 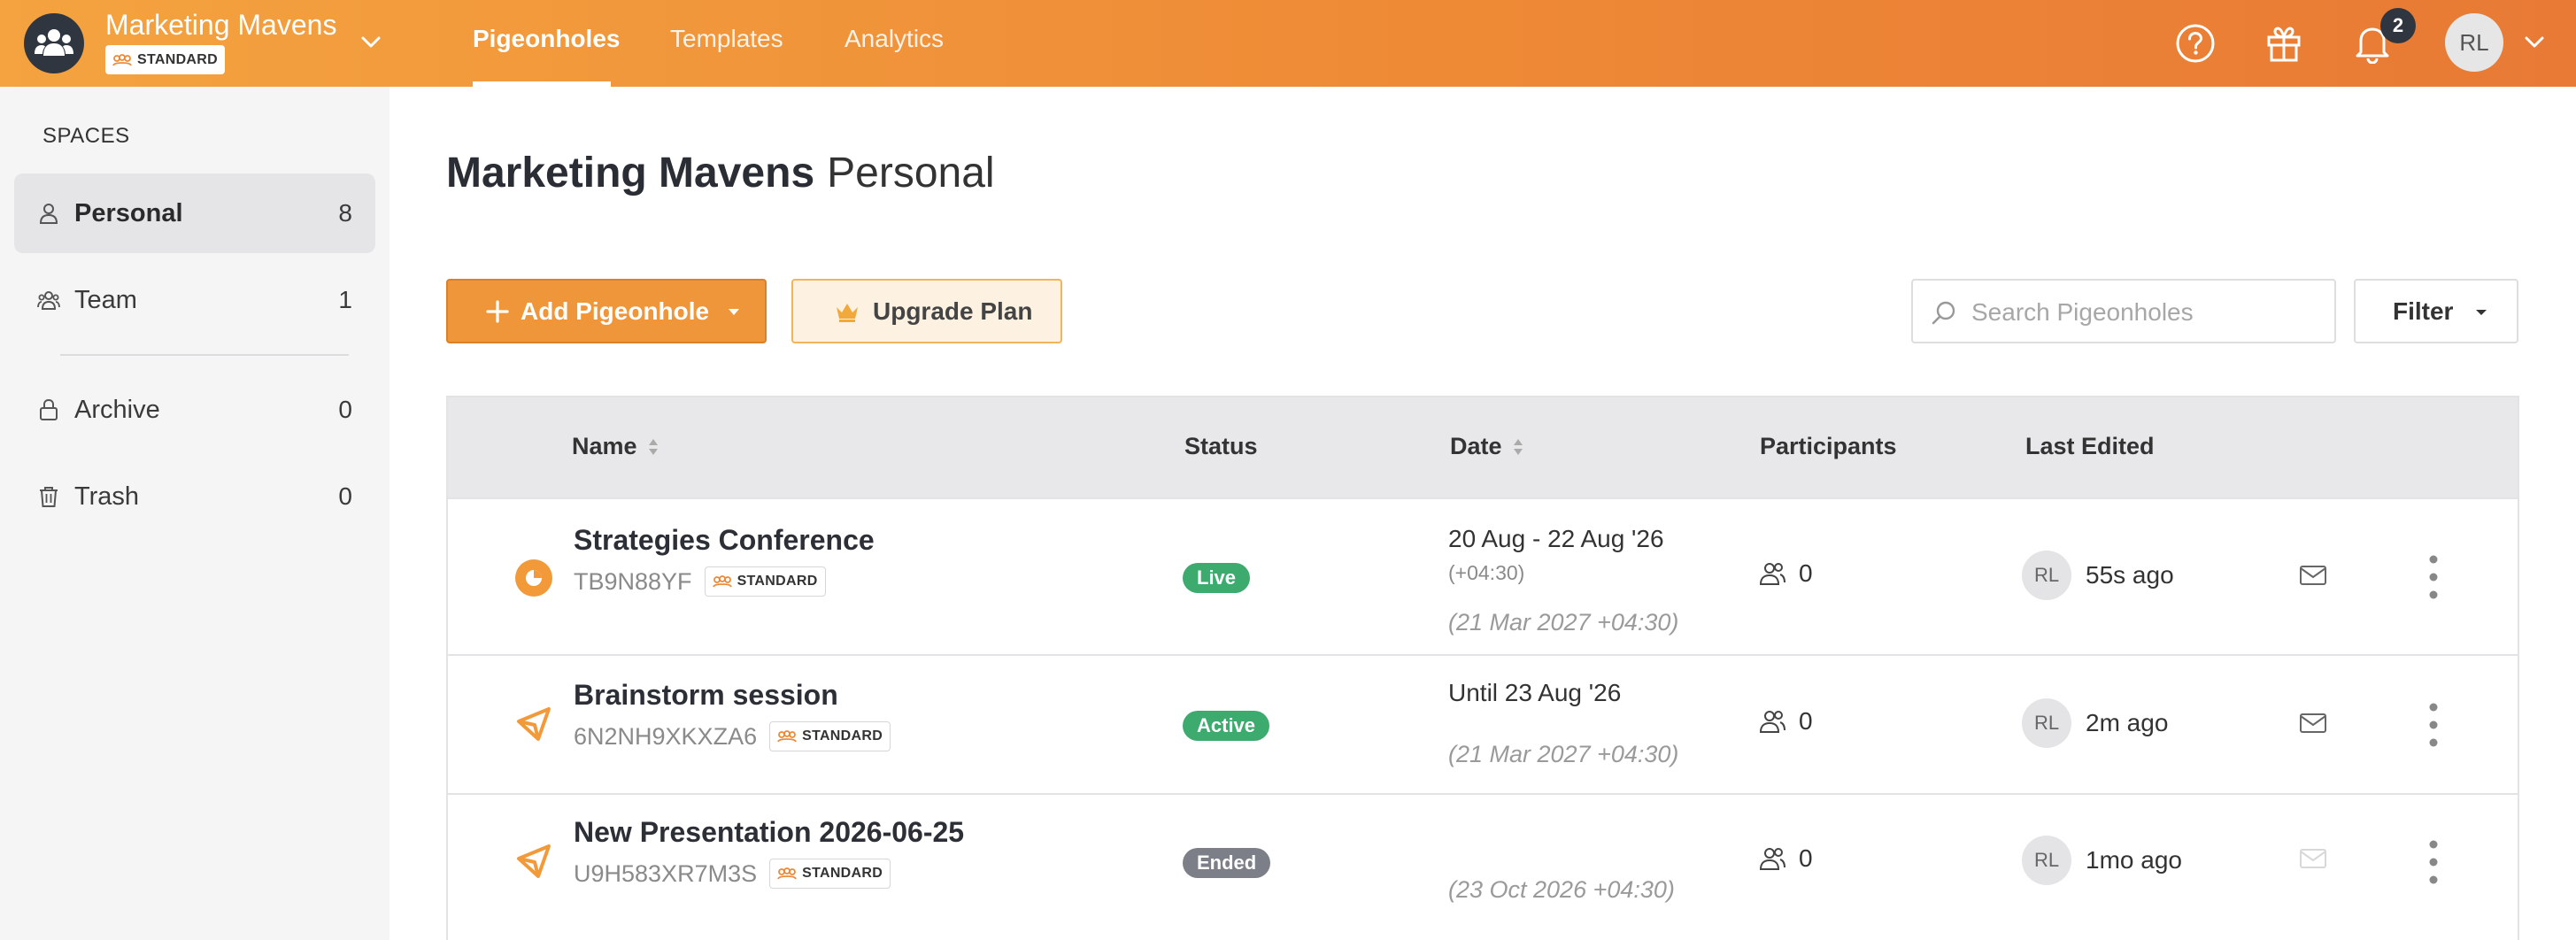 I want to click on column-header-label: Date, so click(x=1476, y=446).